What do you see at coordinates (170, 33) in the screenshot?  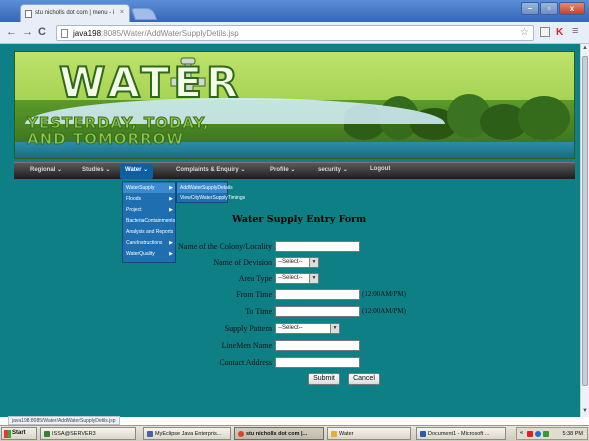 I see `address-path: :8085/Water/AddWaterSupplyDetils.jsp` at bounding box center [170, 33].